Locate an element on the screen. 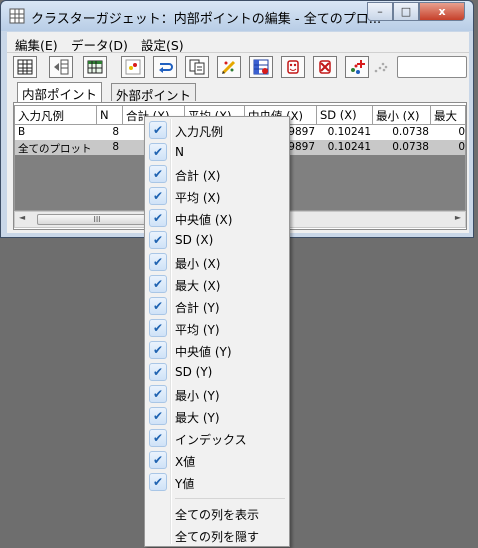 This screenshot has height=548, width=478. menu-item-toggle-column: ✔ インデックス is located at coordinates (217, 438).